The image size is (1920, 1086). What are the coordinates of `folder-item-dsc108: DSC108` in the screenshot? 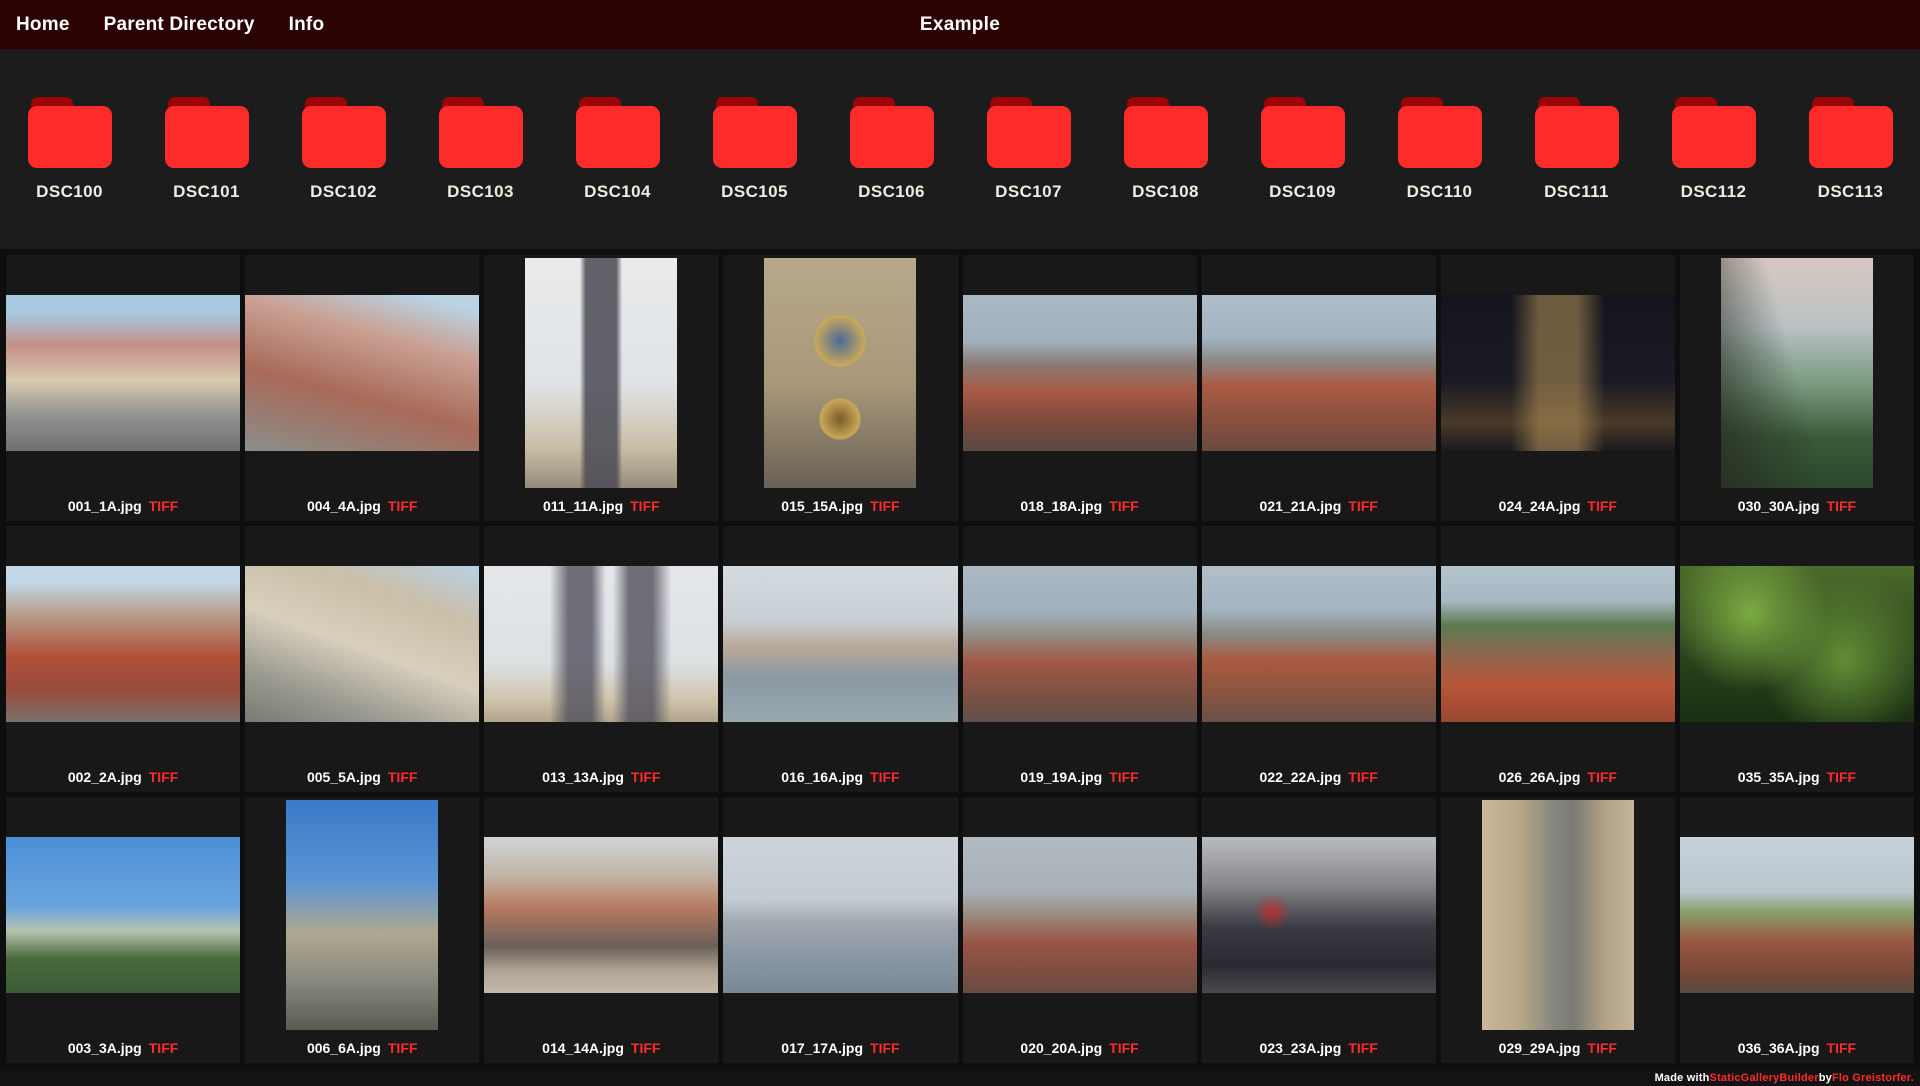 It's located at (1165, 149).